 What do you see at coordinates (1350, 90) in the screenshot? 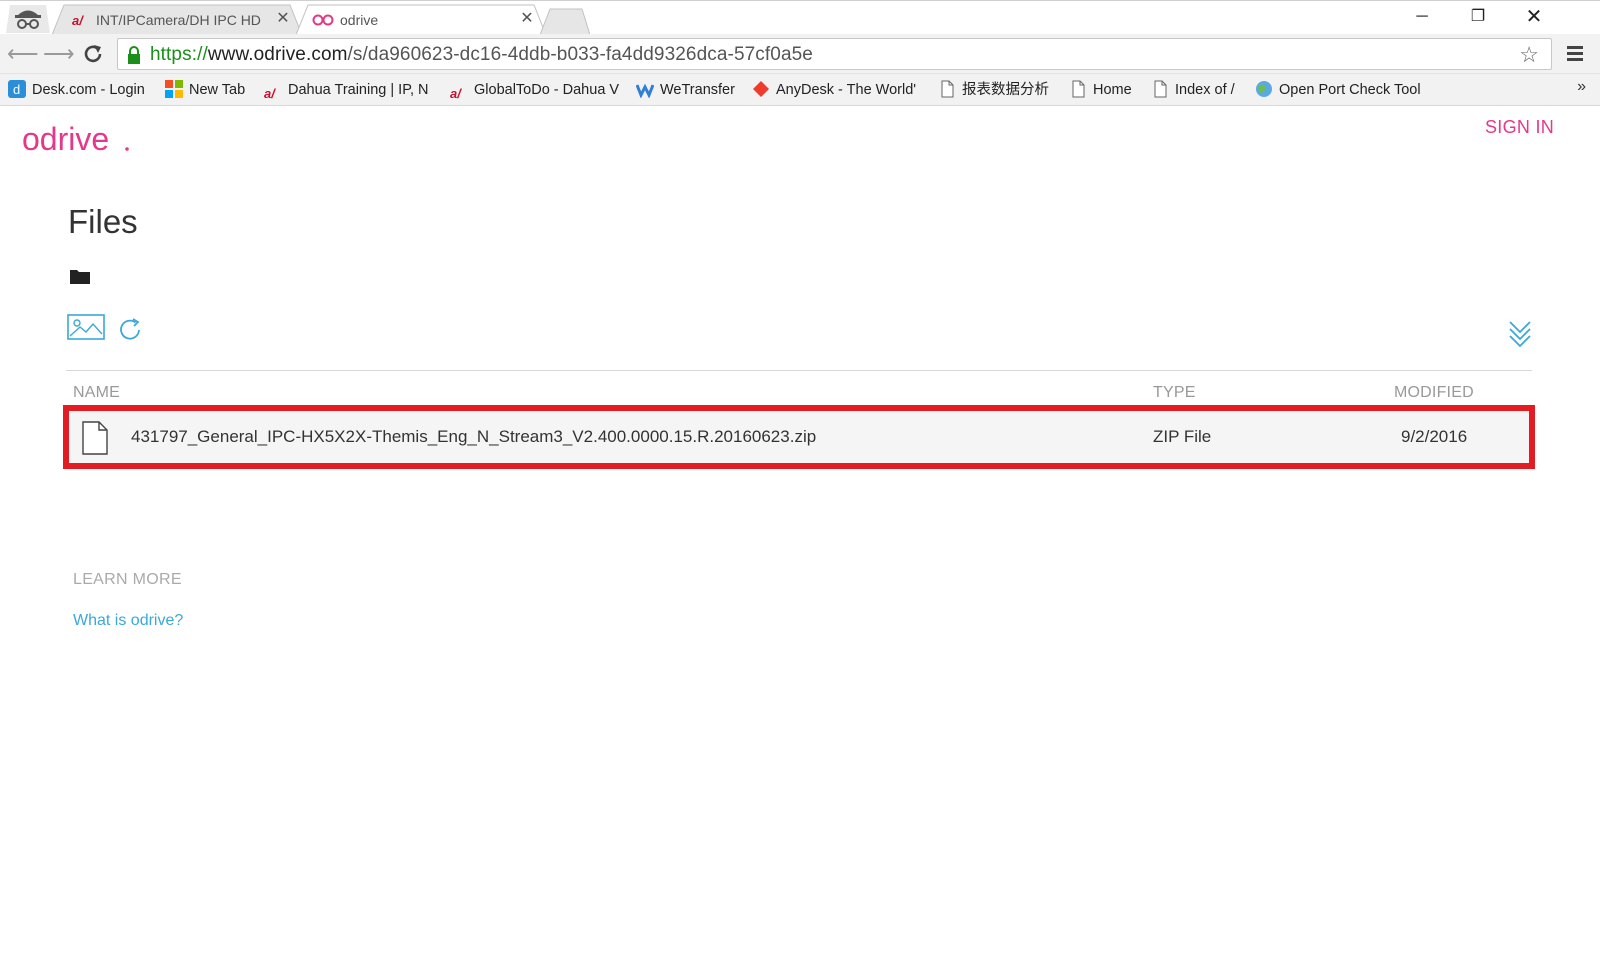
I see `bookmark-label: Open Port Check Tool` at bounding box center [1350, 90].